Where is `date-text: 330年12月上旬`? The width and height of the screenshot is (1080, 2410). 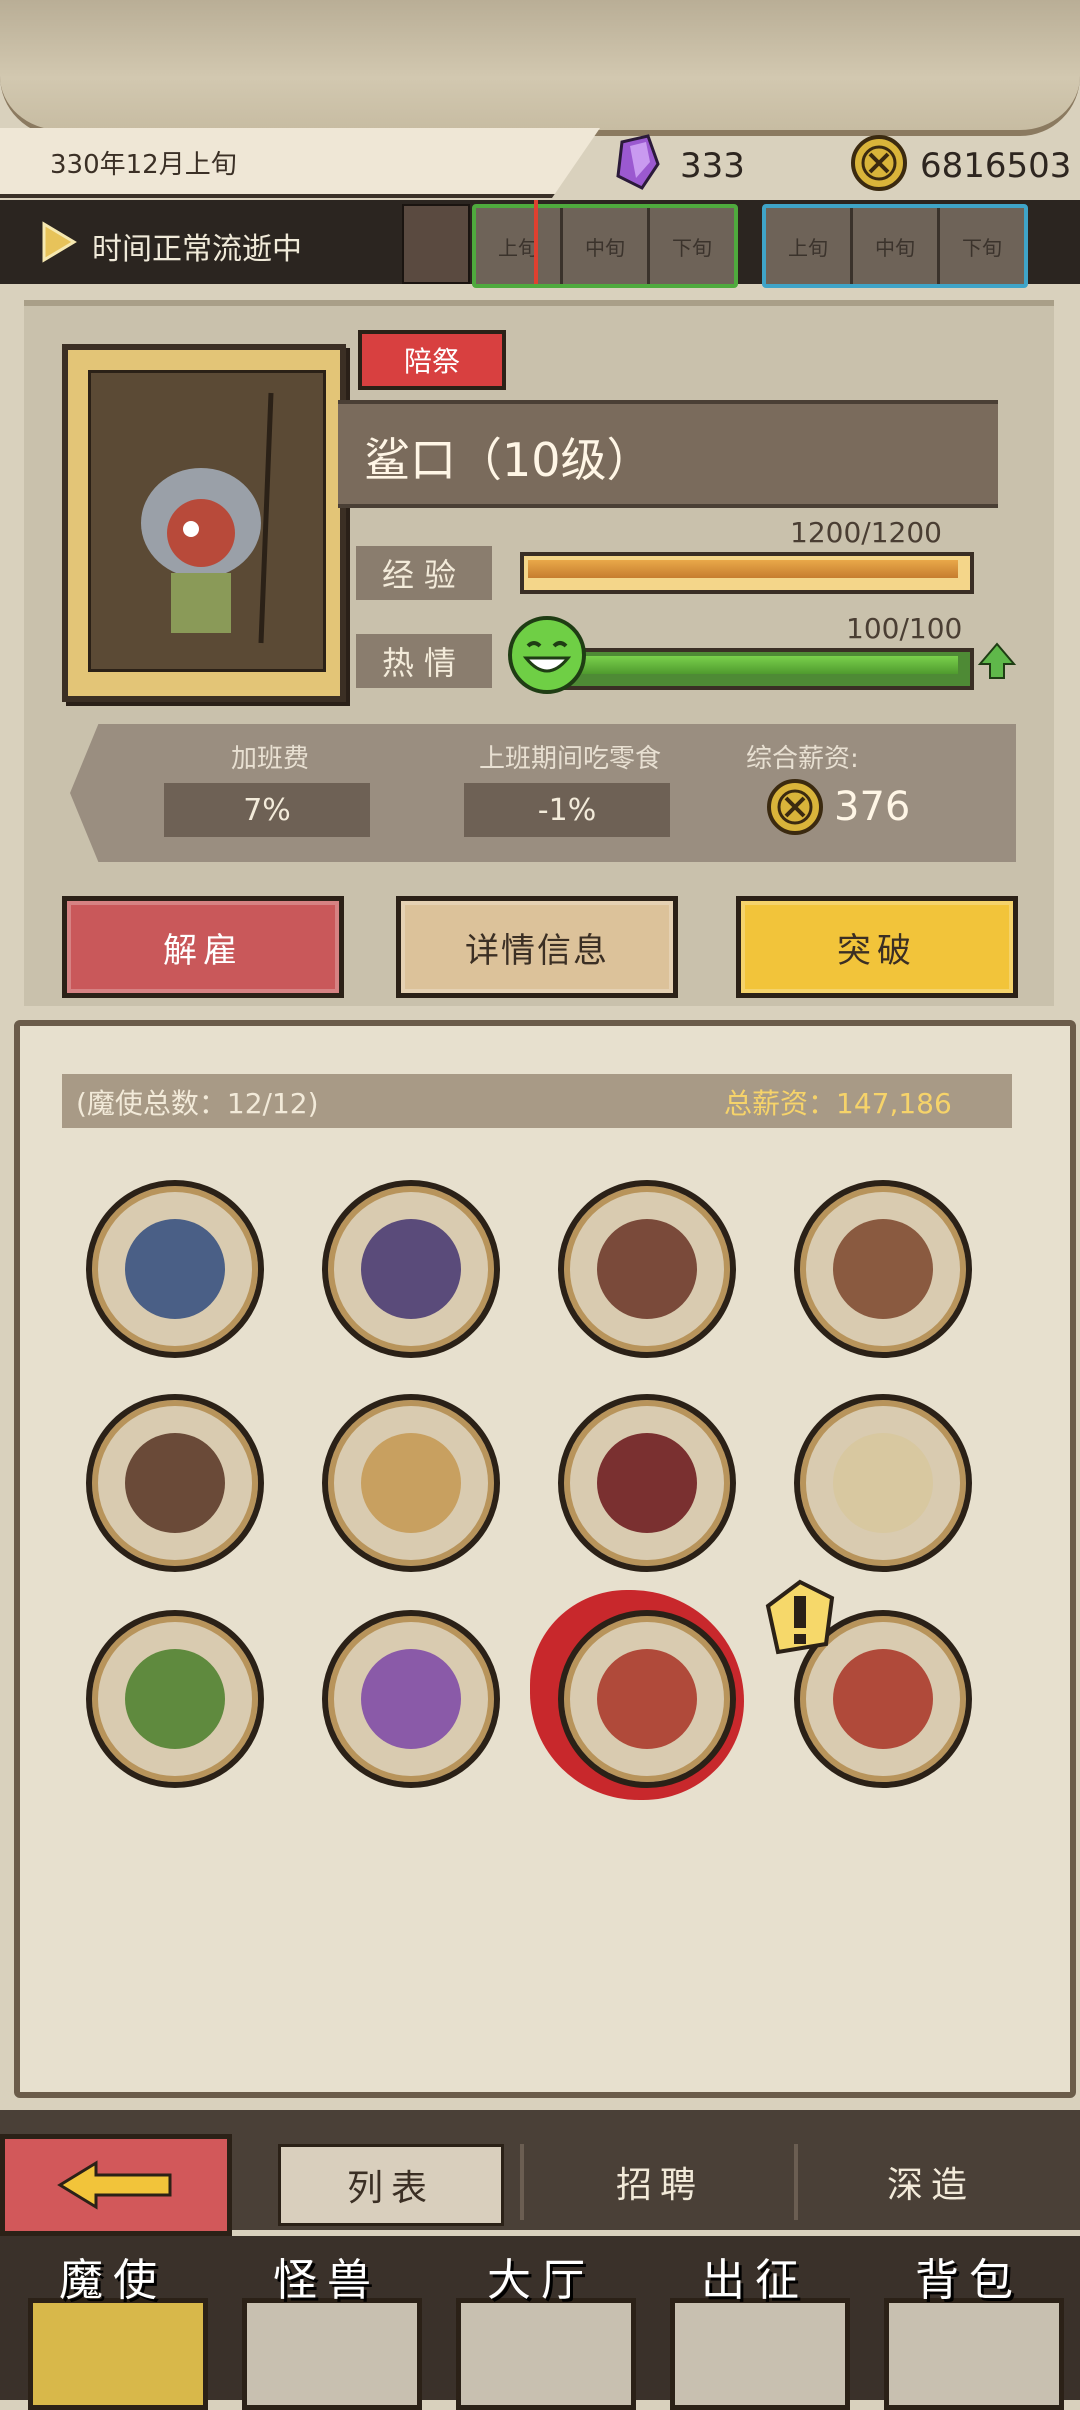
date-text: 330年12月上旬 is located at coordinates (143, 165).